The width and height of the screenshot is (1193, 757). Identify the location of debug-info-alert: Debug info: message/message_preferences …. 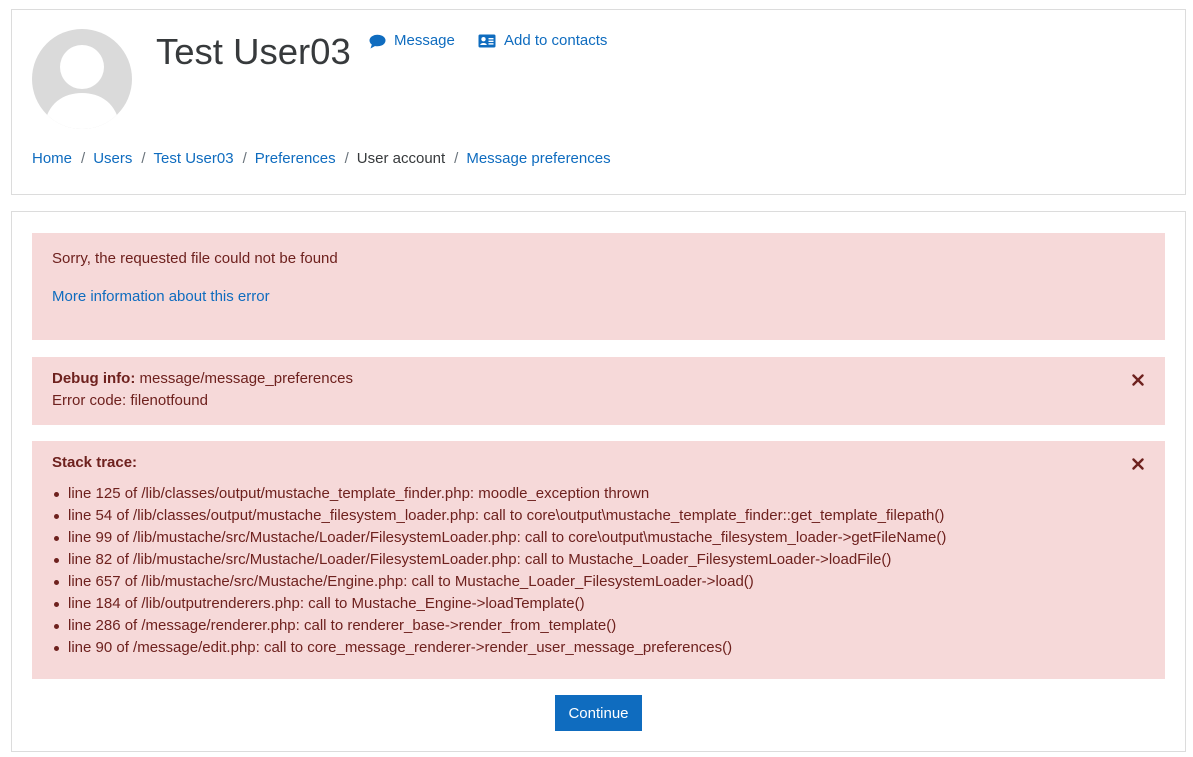
(598, 391).